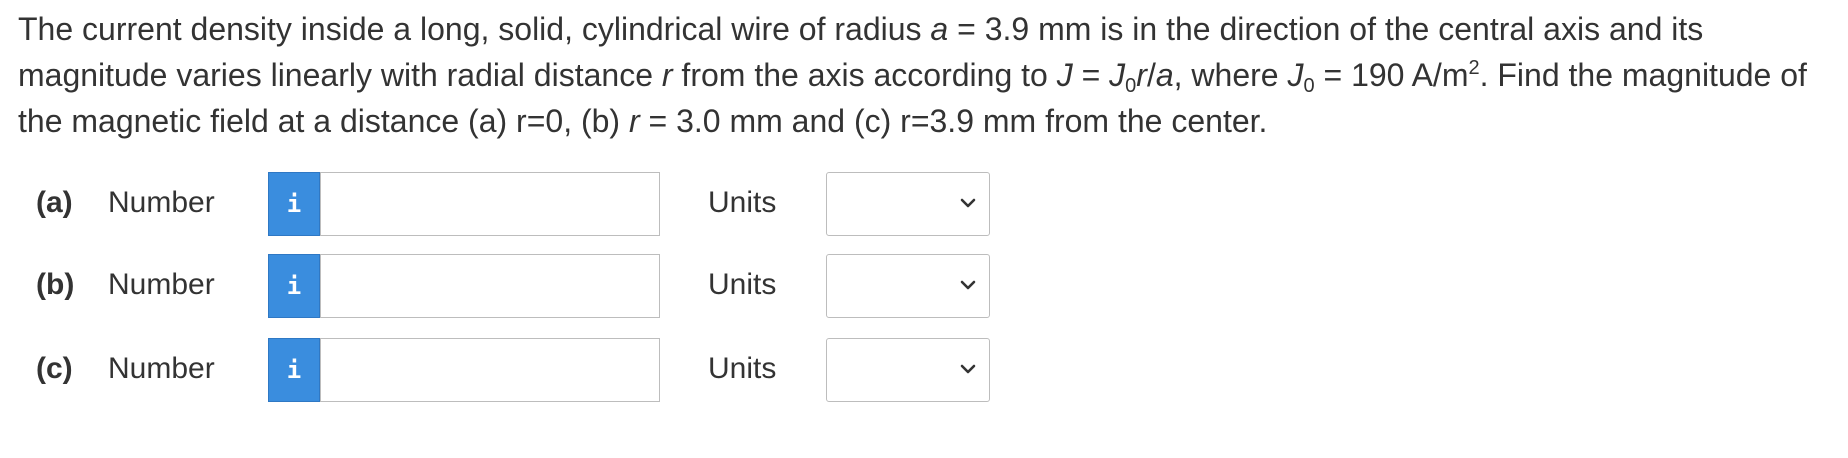  What do you see at coordinates (864, 75) in the screenshot?
I see `question-text-part: from the axis according to` at bounding box center [864, 75].